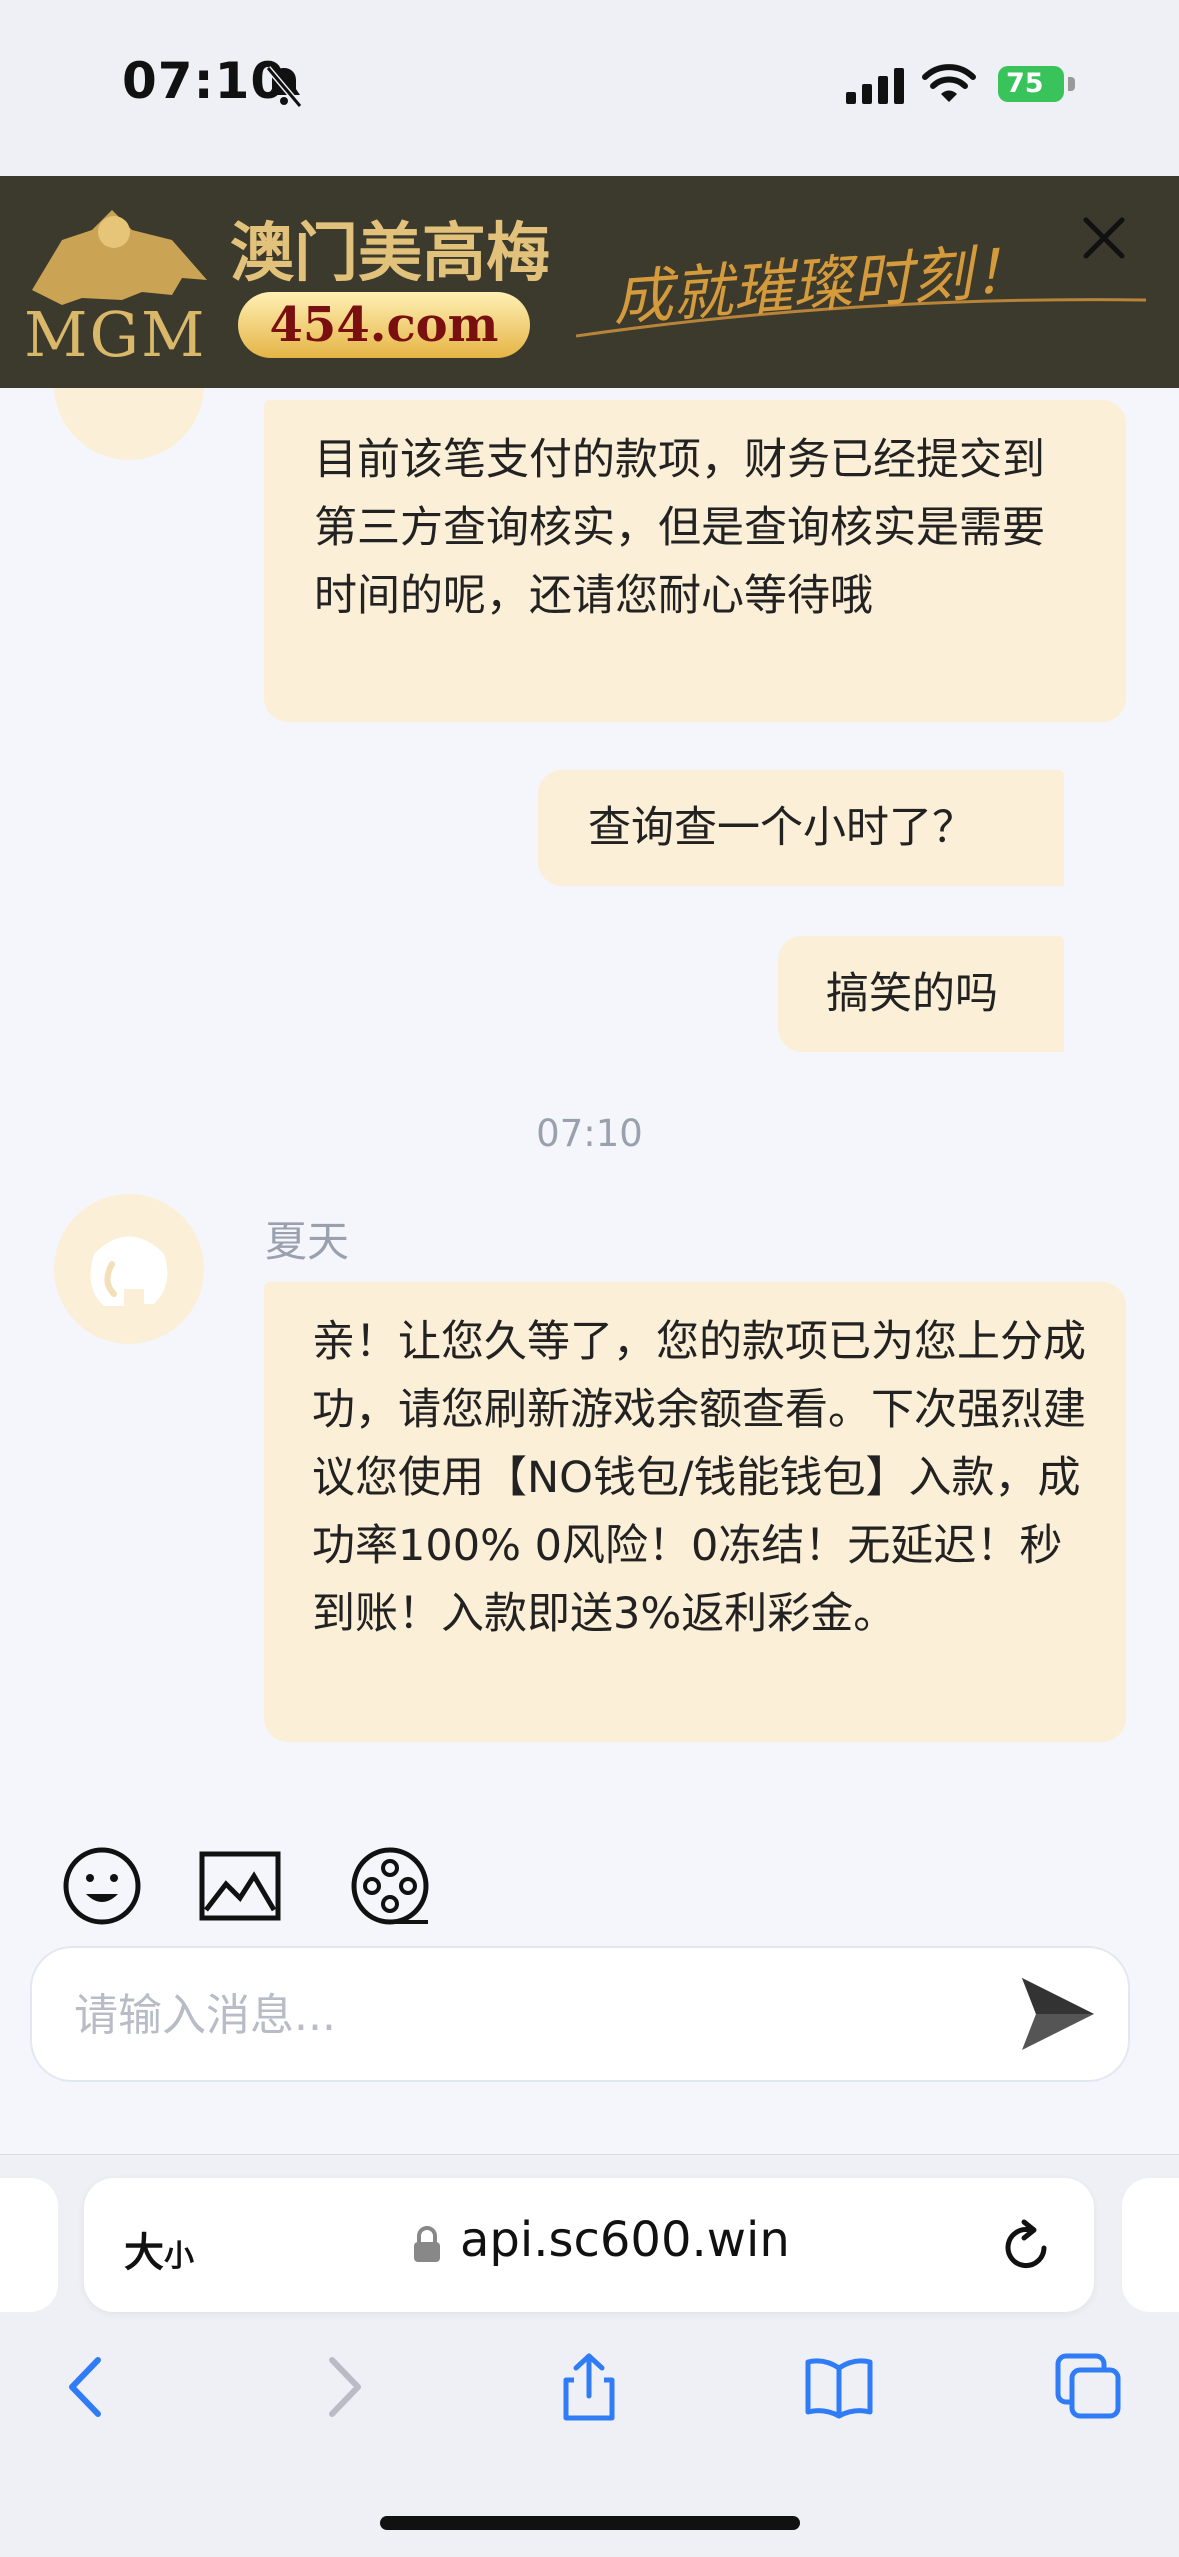 The height and width of the screenshot is (2557, 1179). I want to click on battery-percent: 75, so click(1025, 83).